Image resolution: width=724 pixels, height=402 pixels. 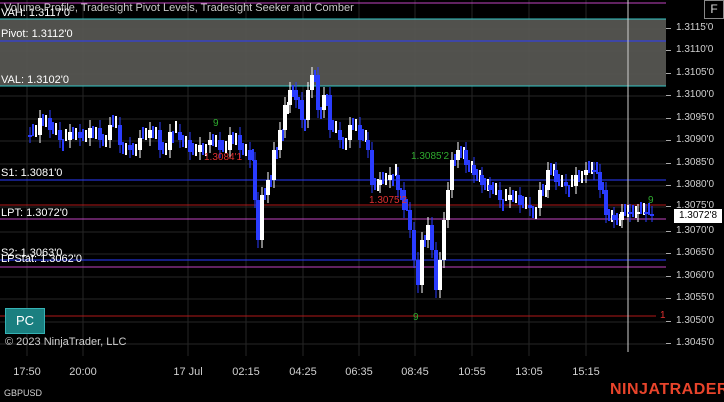 What do you see at coordinates (690, 297) in the screenshot?
I see `price-tick: 1.3055'0` at bounding box center [690, 297].